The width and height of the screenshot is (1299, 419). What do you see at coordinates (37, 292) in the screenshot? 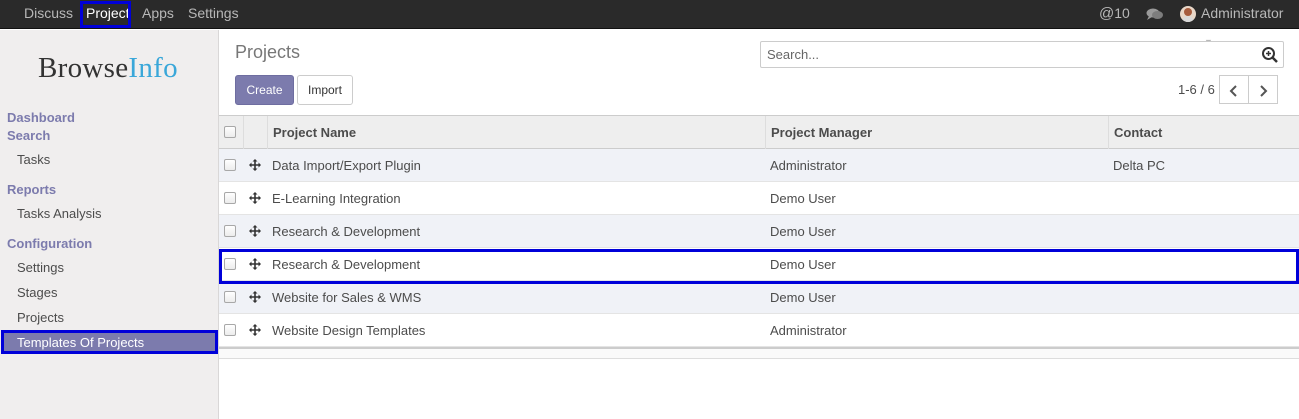
I see `sidebar-item-stages: Stages` at bounding box center [37, 292].